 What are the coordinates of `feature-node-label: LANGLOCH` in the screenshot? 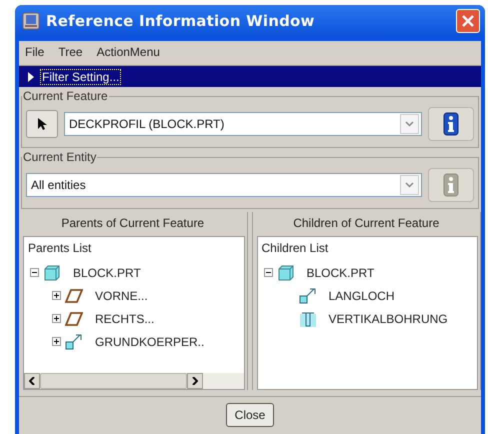 It's located at (361, 295).